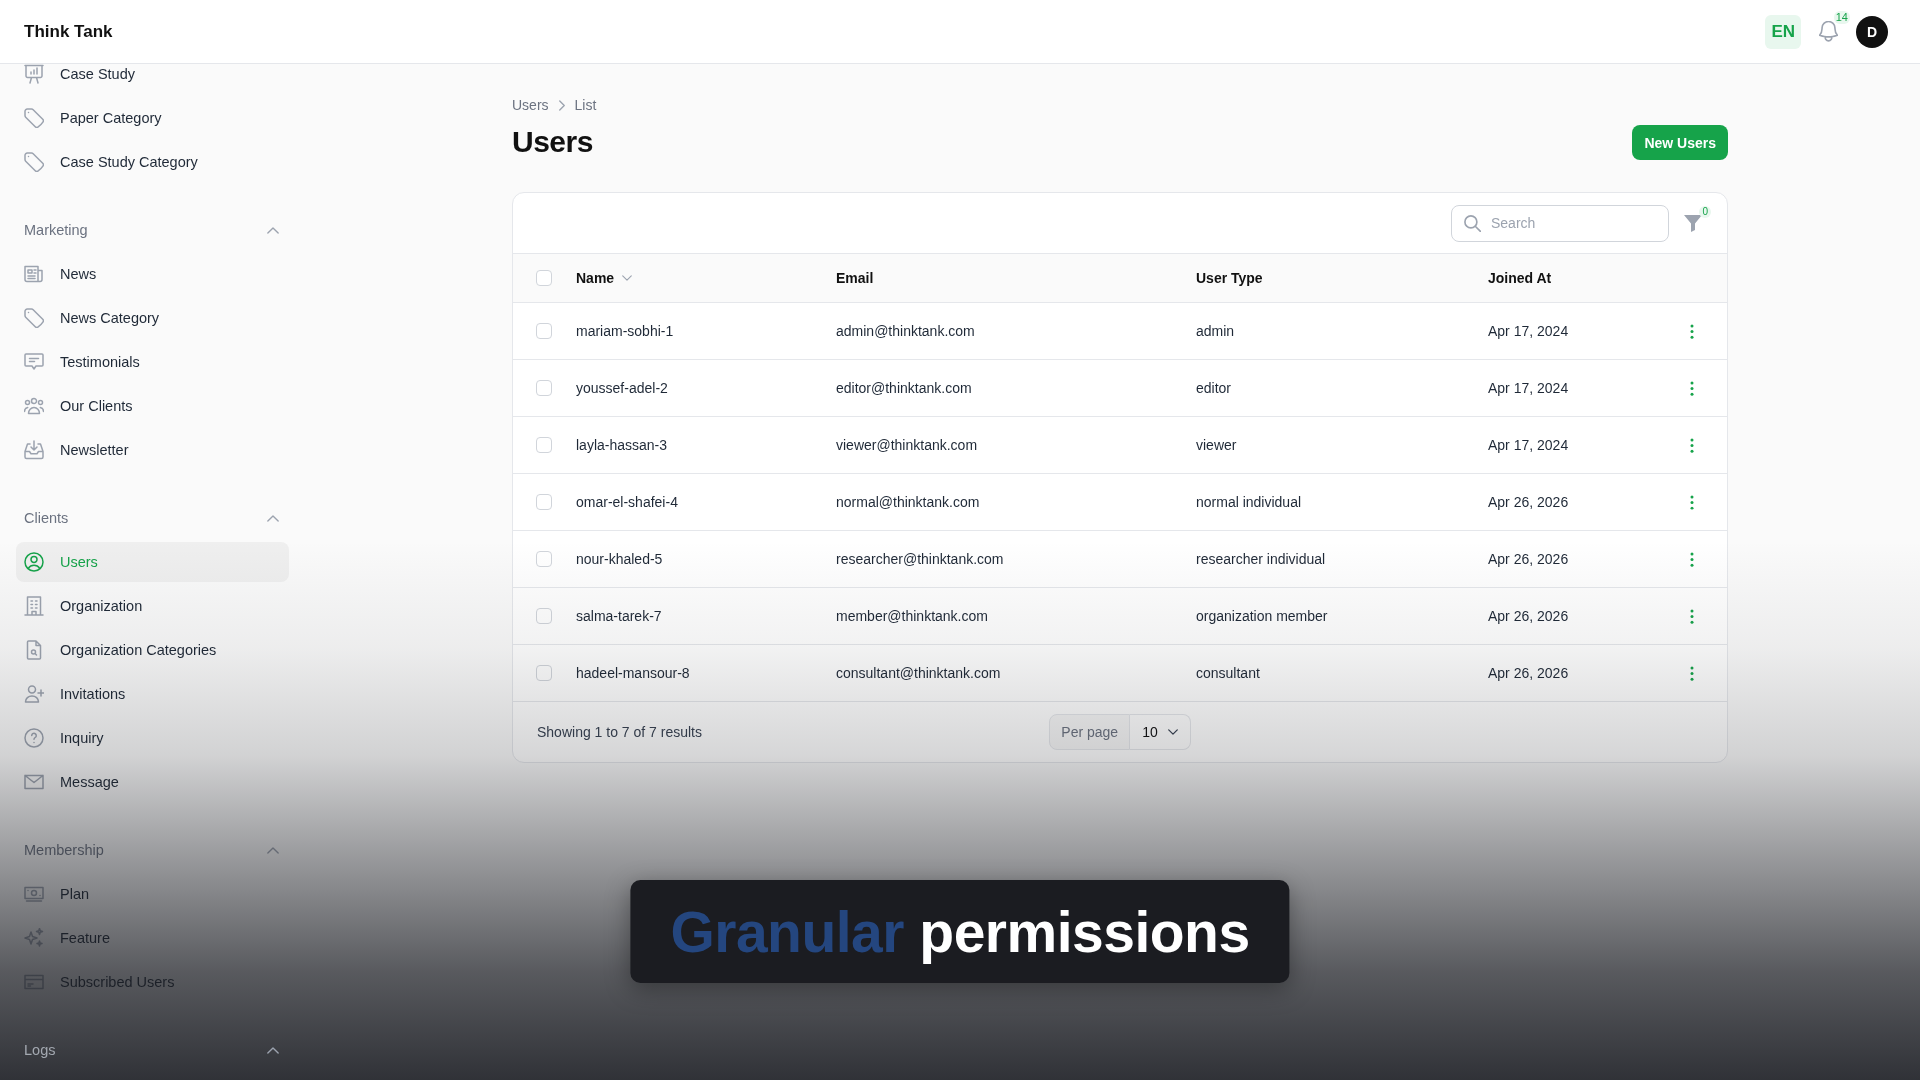 This screenshot has height=1080, width=1920. Describe the element at coordinates (34, 782) in the screenshot. I see `envelope-icon` at that location.